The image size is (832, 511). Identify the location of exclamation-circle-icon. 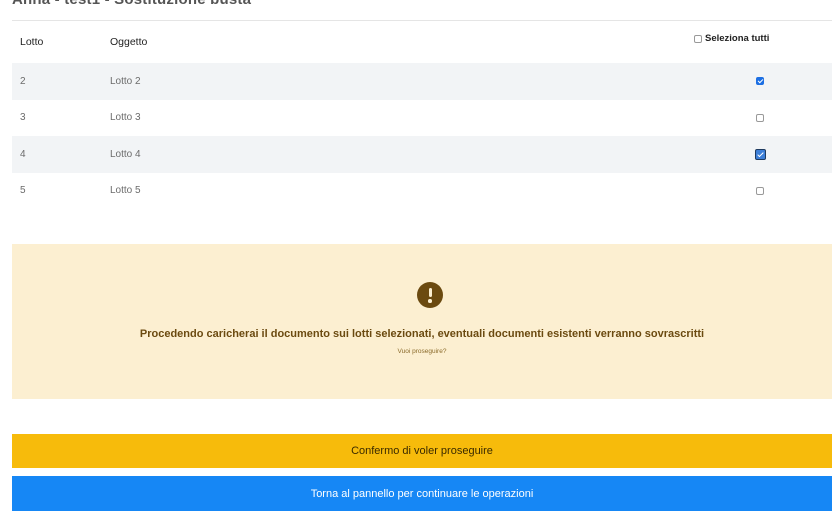
(430, 295).